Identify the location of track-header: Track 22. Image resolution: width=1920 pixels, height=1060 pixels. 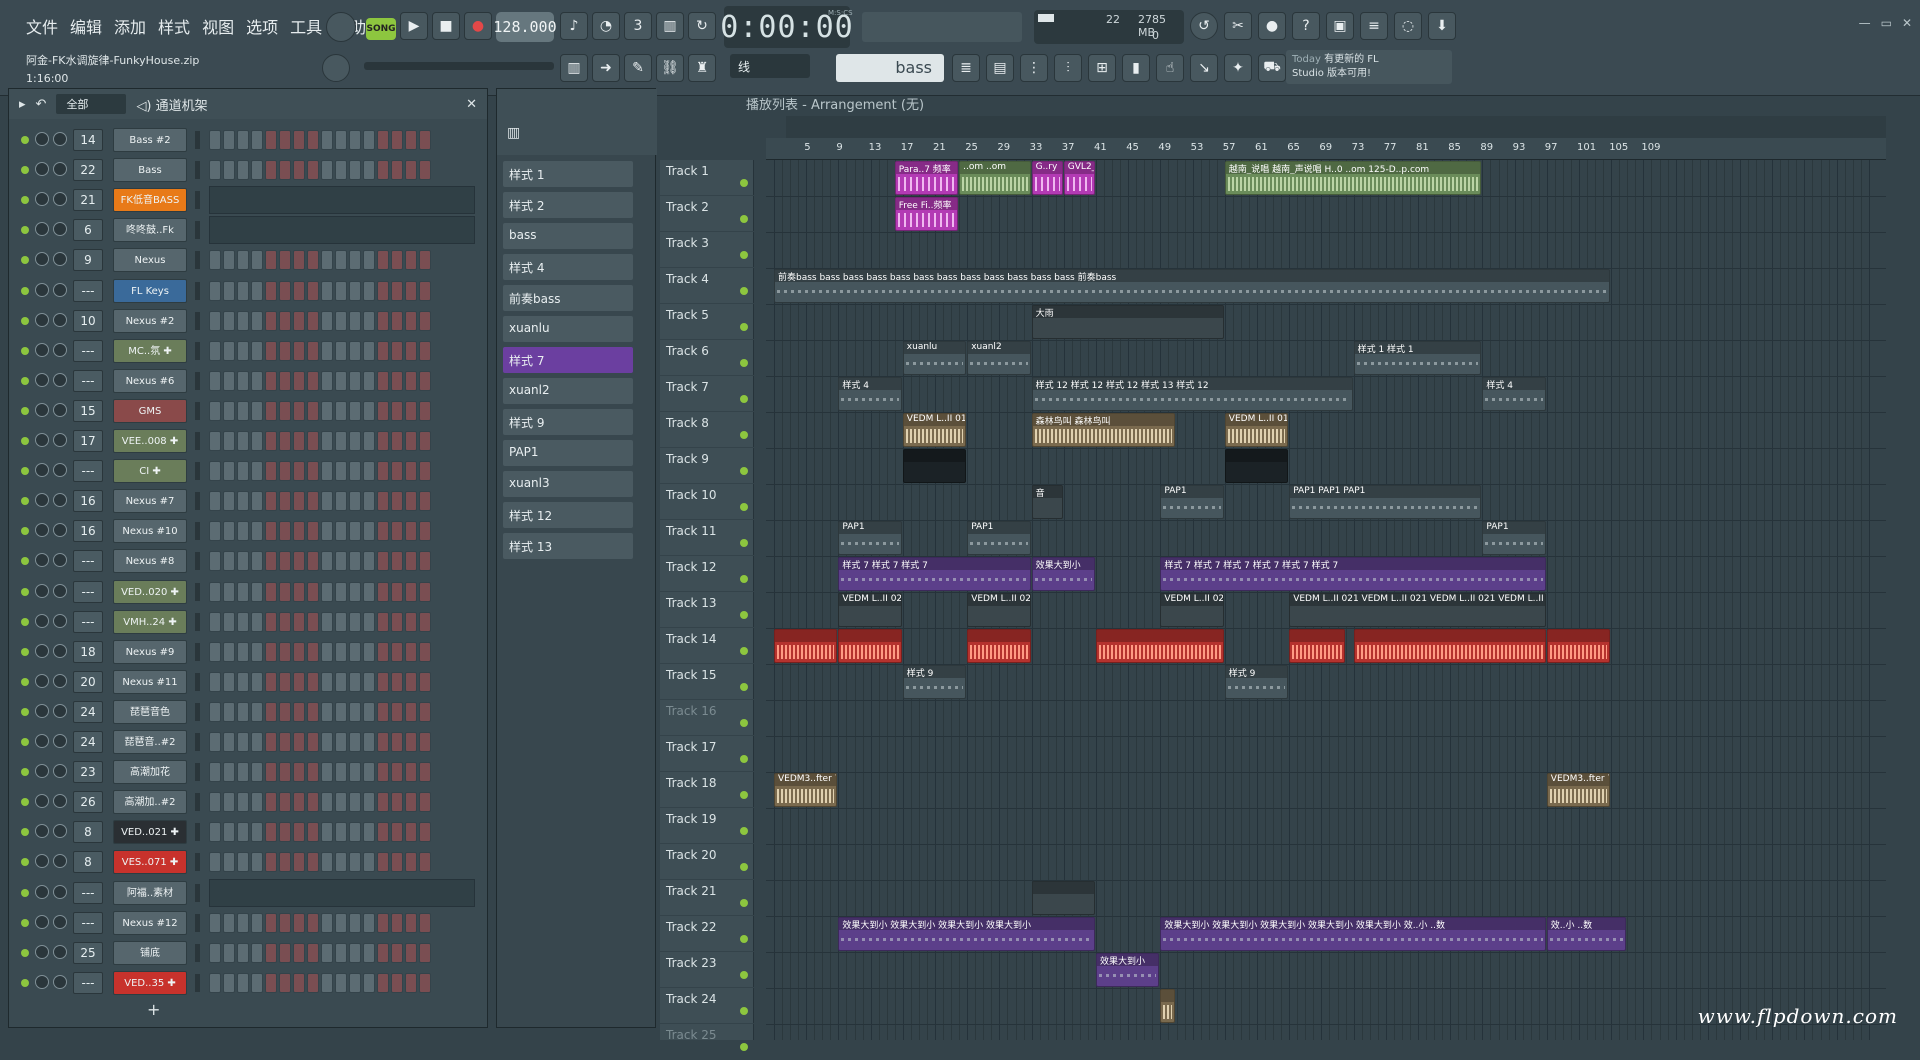
(707, 934).